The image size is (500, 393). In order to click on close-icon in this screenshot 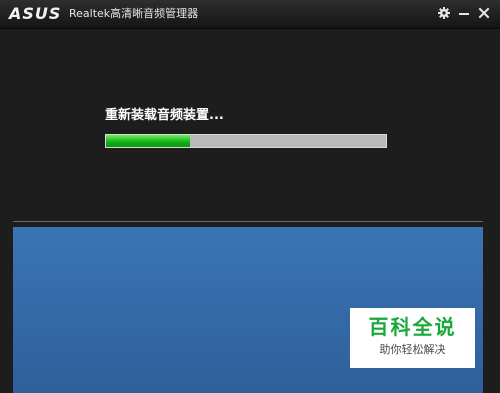, I will do `click(484, 13)`.